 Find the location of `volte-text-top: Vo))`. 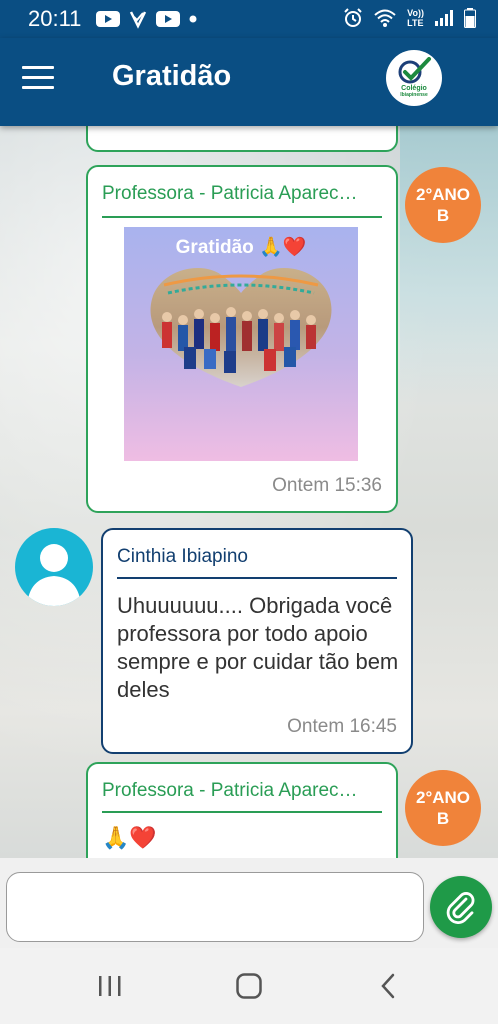

volte-text-top: Vo)) is located at coordinates (415, 13).